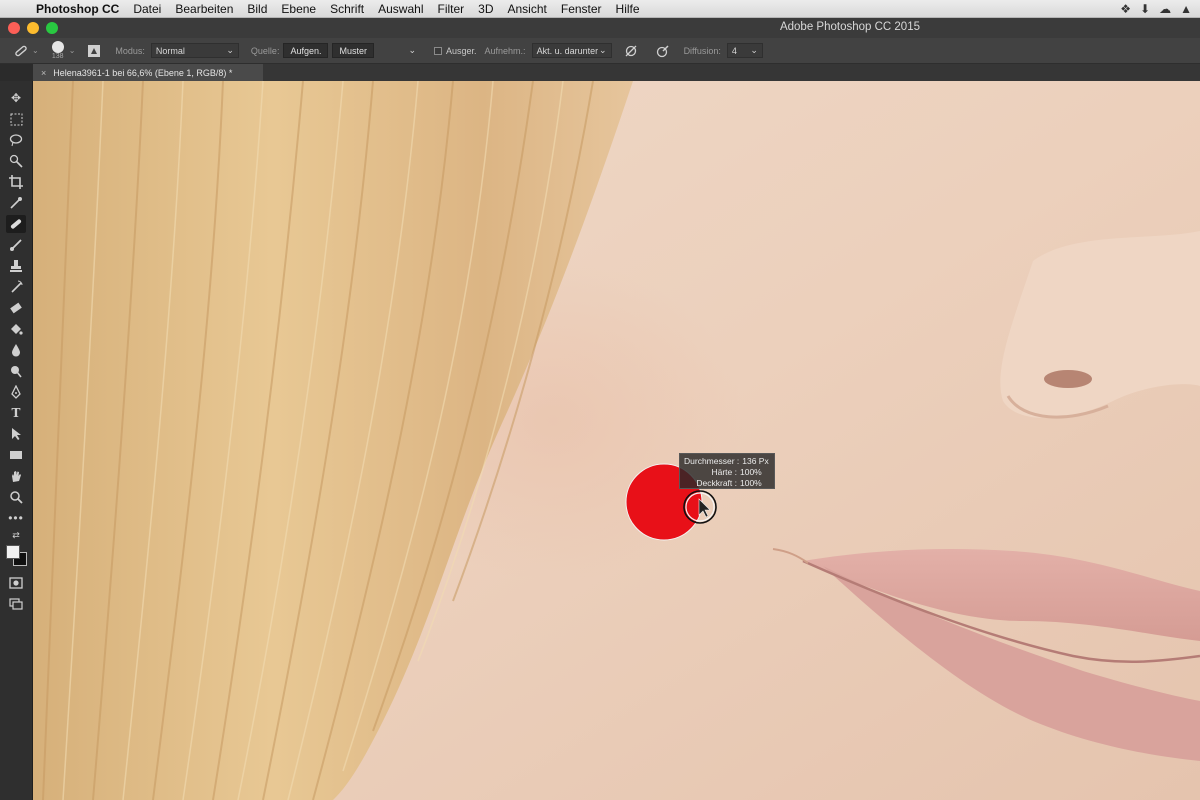 The width and height of the screenshot is (1200, 800). What do you see at coordinates (16, 583) in the screenshot?
I see `quick-mask-icon` at bounding box center [16, 583].